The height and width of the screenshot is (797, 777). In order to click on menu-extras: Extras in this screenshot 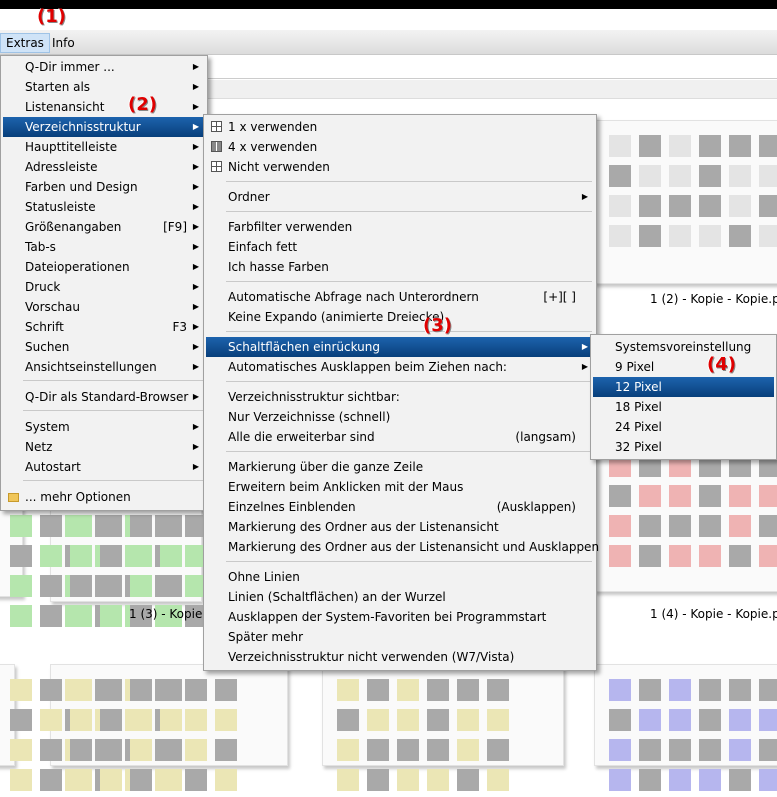, I will do `click(25, 43)`.